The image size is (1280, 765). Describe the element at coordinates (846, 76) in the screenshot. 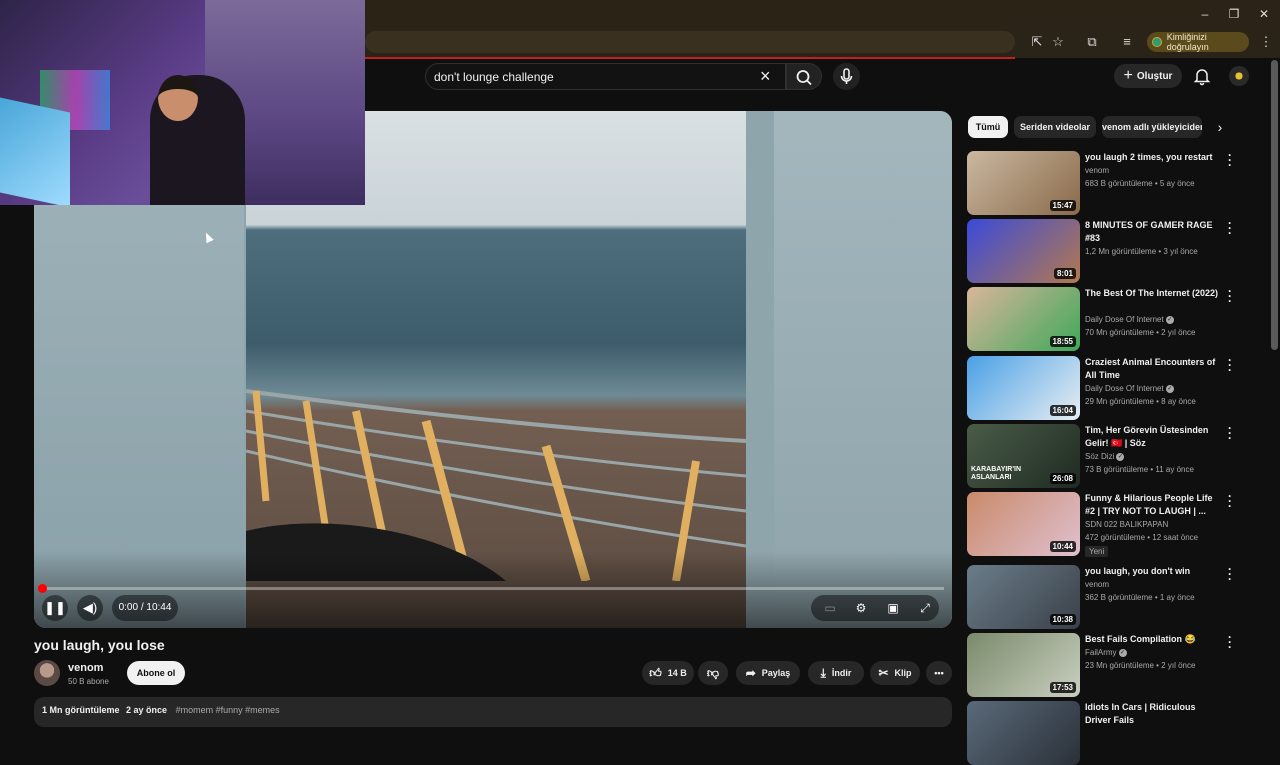

I see `voice-search-button` at that location.